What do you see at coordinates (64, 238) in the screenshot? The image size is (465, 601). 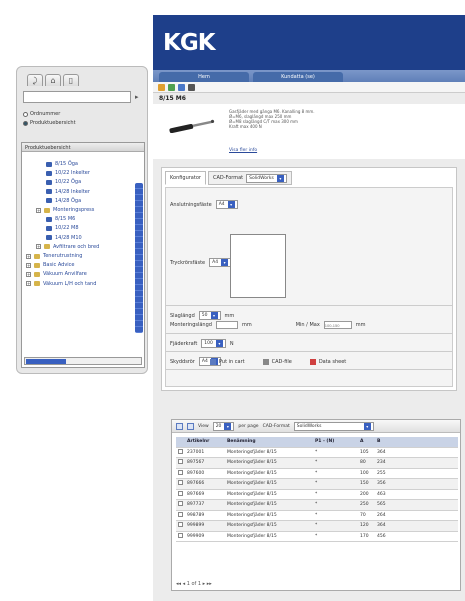 I see `tree-item: 14/28 M10` at bounding box center [64, 238].